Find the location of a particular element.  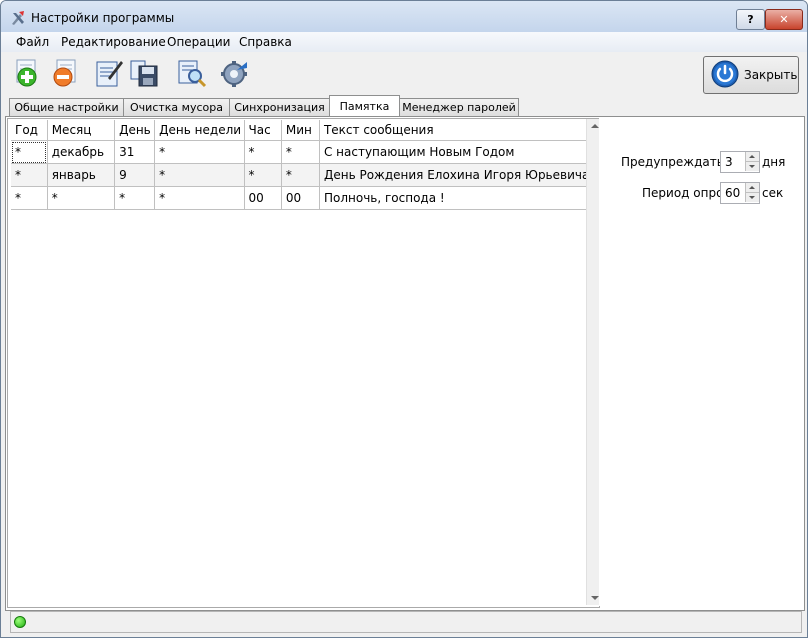

column-header-hour: Час is located at coordinates (263, 130).